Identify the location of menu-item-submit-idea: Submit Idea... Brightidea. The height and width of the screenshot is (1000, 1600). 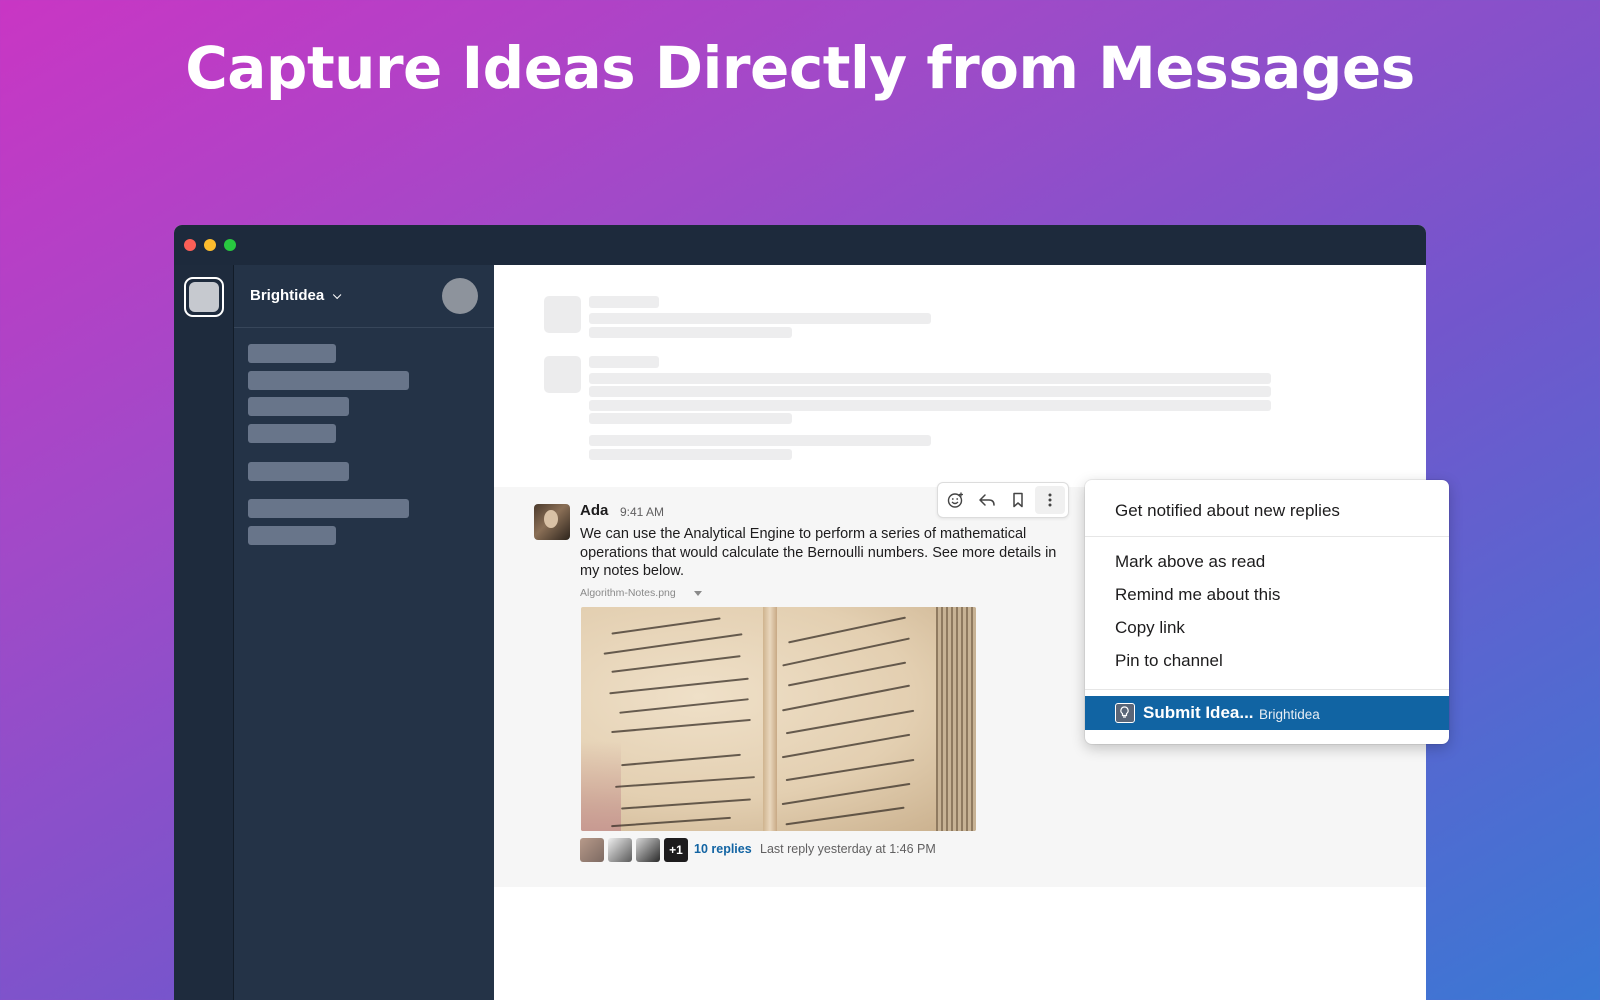
(1267, 713).